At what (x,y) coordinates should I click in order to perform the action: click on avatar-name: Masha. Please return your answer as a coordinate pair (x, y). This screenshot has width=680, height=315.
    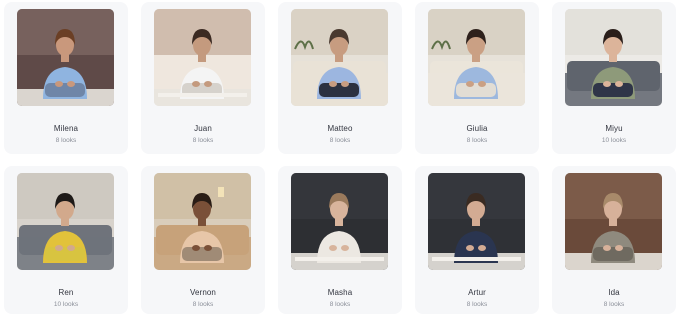
    Looking at the image, I should click on (340, 292).